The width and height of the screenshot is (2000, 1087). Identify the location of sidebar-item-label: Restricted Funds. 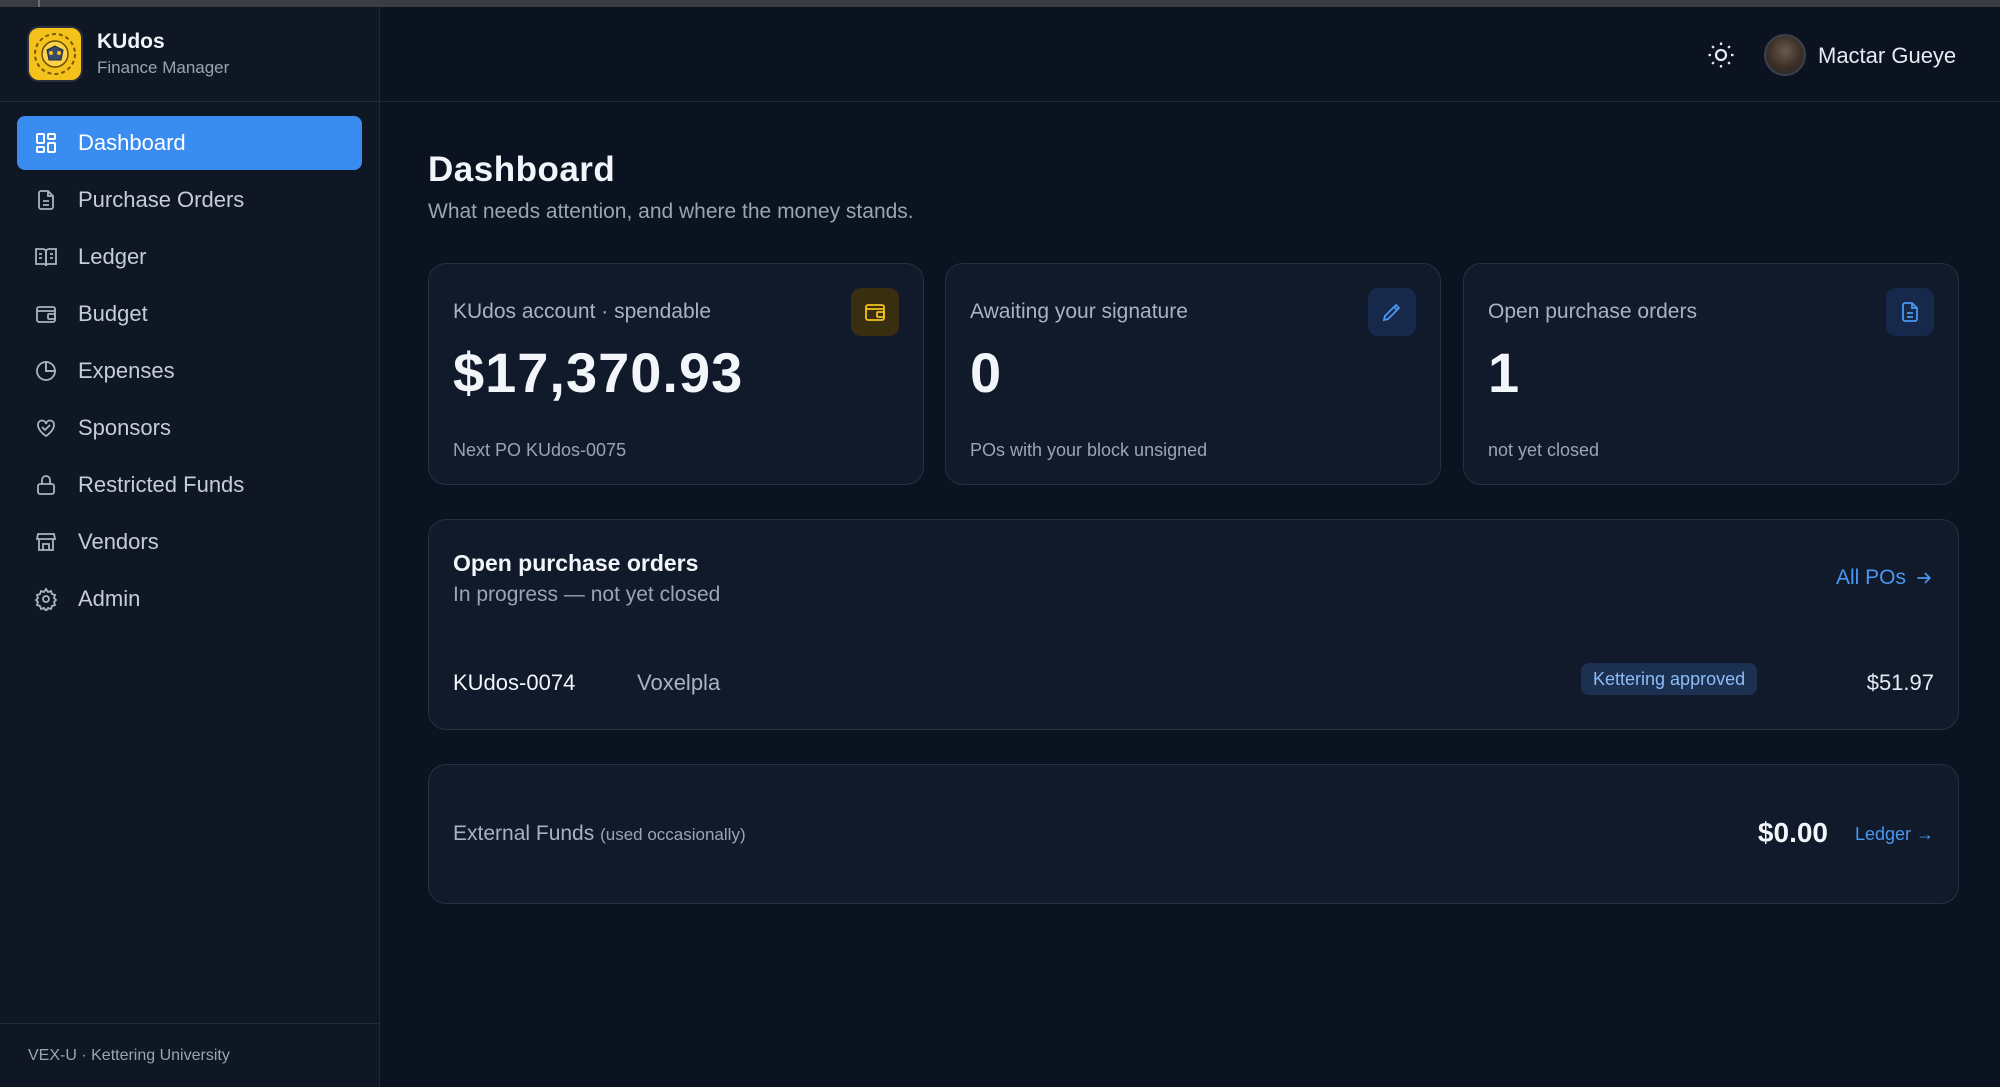
(161, 484).